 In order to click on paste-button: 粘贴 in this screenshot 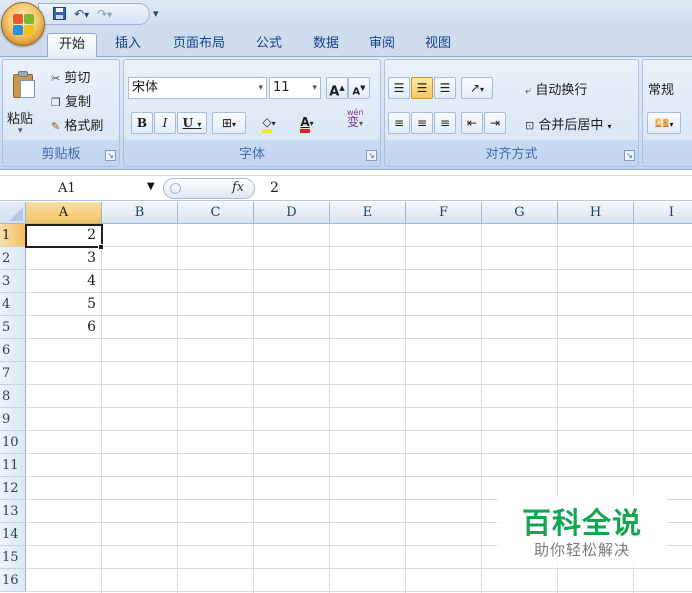, I will do `click(20, 117)`.